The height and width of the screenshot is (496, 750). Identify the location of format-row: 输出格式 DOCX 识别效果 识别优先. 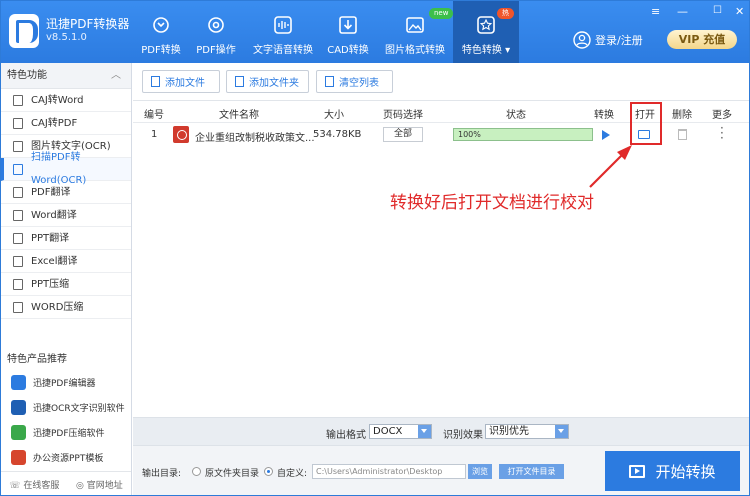
(441, 432).